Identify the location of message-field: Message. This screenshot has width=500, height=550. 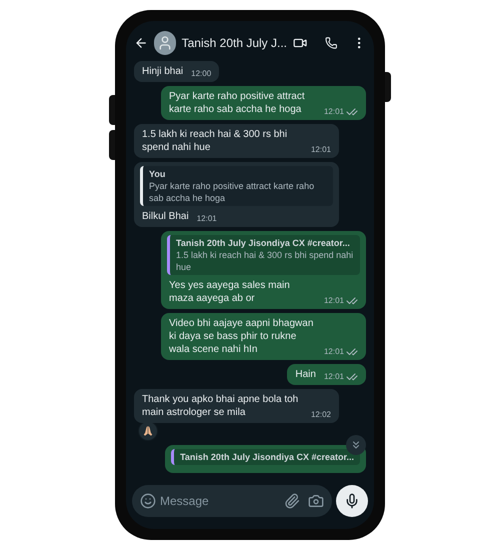
(220, 501).